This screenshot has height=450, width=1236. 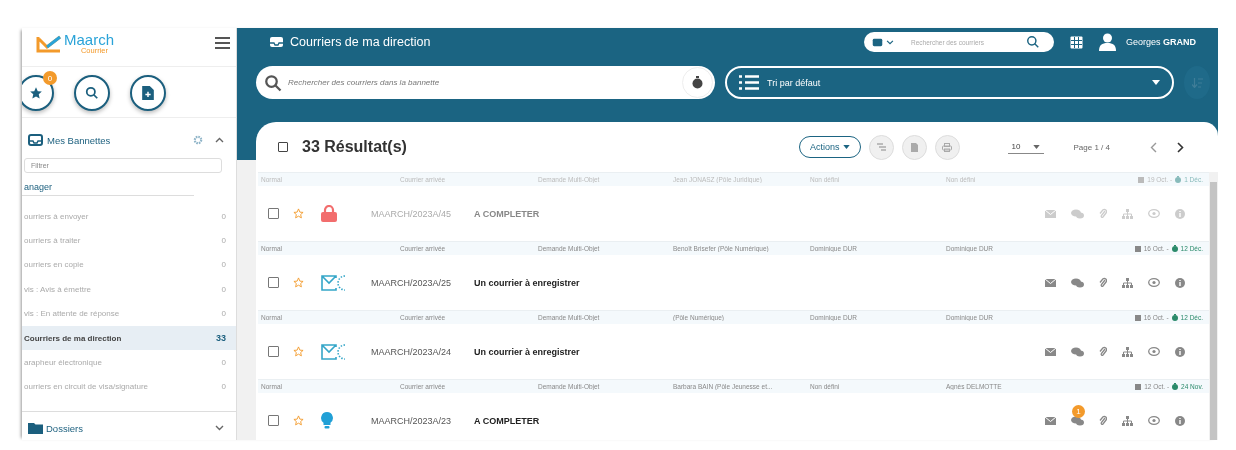 What do you see at coordinates (79, 140) in the screenshot?
I see `section-title: Mes Bannettes` at bounding box center [79, 140].